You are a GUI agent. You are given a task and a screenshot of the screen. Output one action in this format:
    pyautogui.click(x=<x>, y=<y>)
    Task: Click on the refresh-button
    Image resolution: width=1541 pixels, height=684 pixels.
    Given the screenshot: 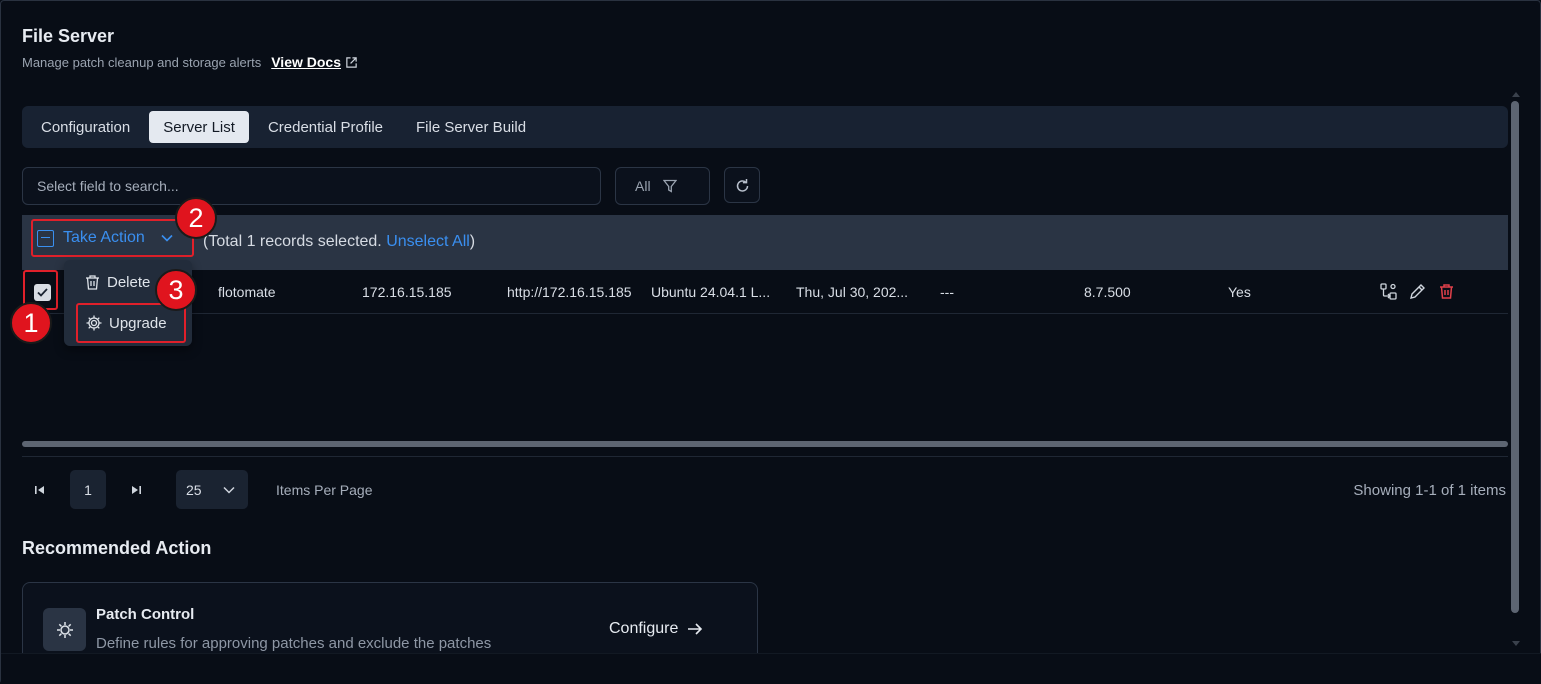 What is the action you would take?
    pyautogui.click(x=742, y=185)
    